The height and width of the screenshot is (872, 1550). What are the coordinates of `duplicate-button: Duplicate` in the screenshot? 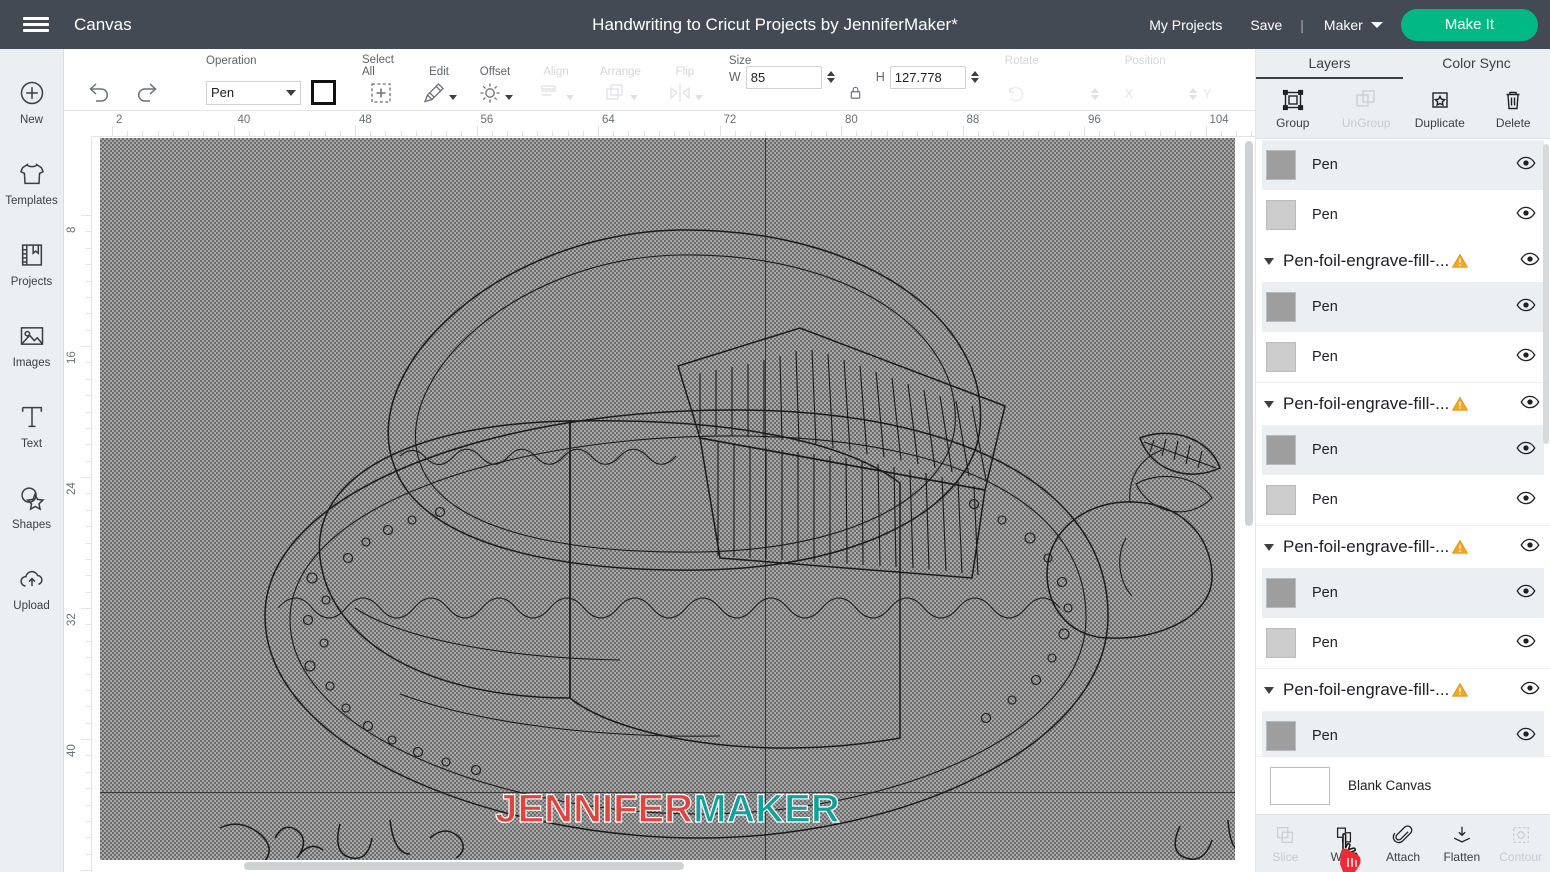 It's located at (1440, 108).